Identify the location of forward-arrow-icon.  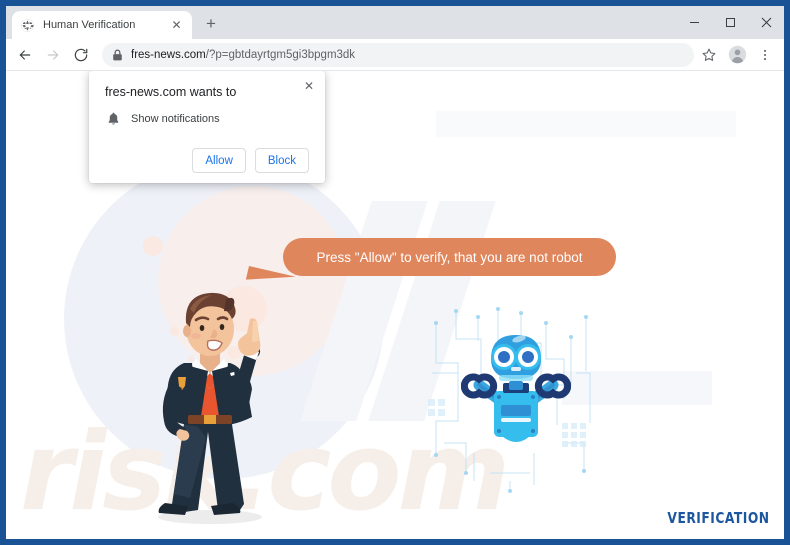
(53, 55).